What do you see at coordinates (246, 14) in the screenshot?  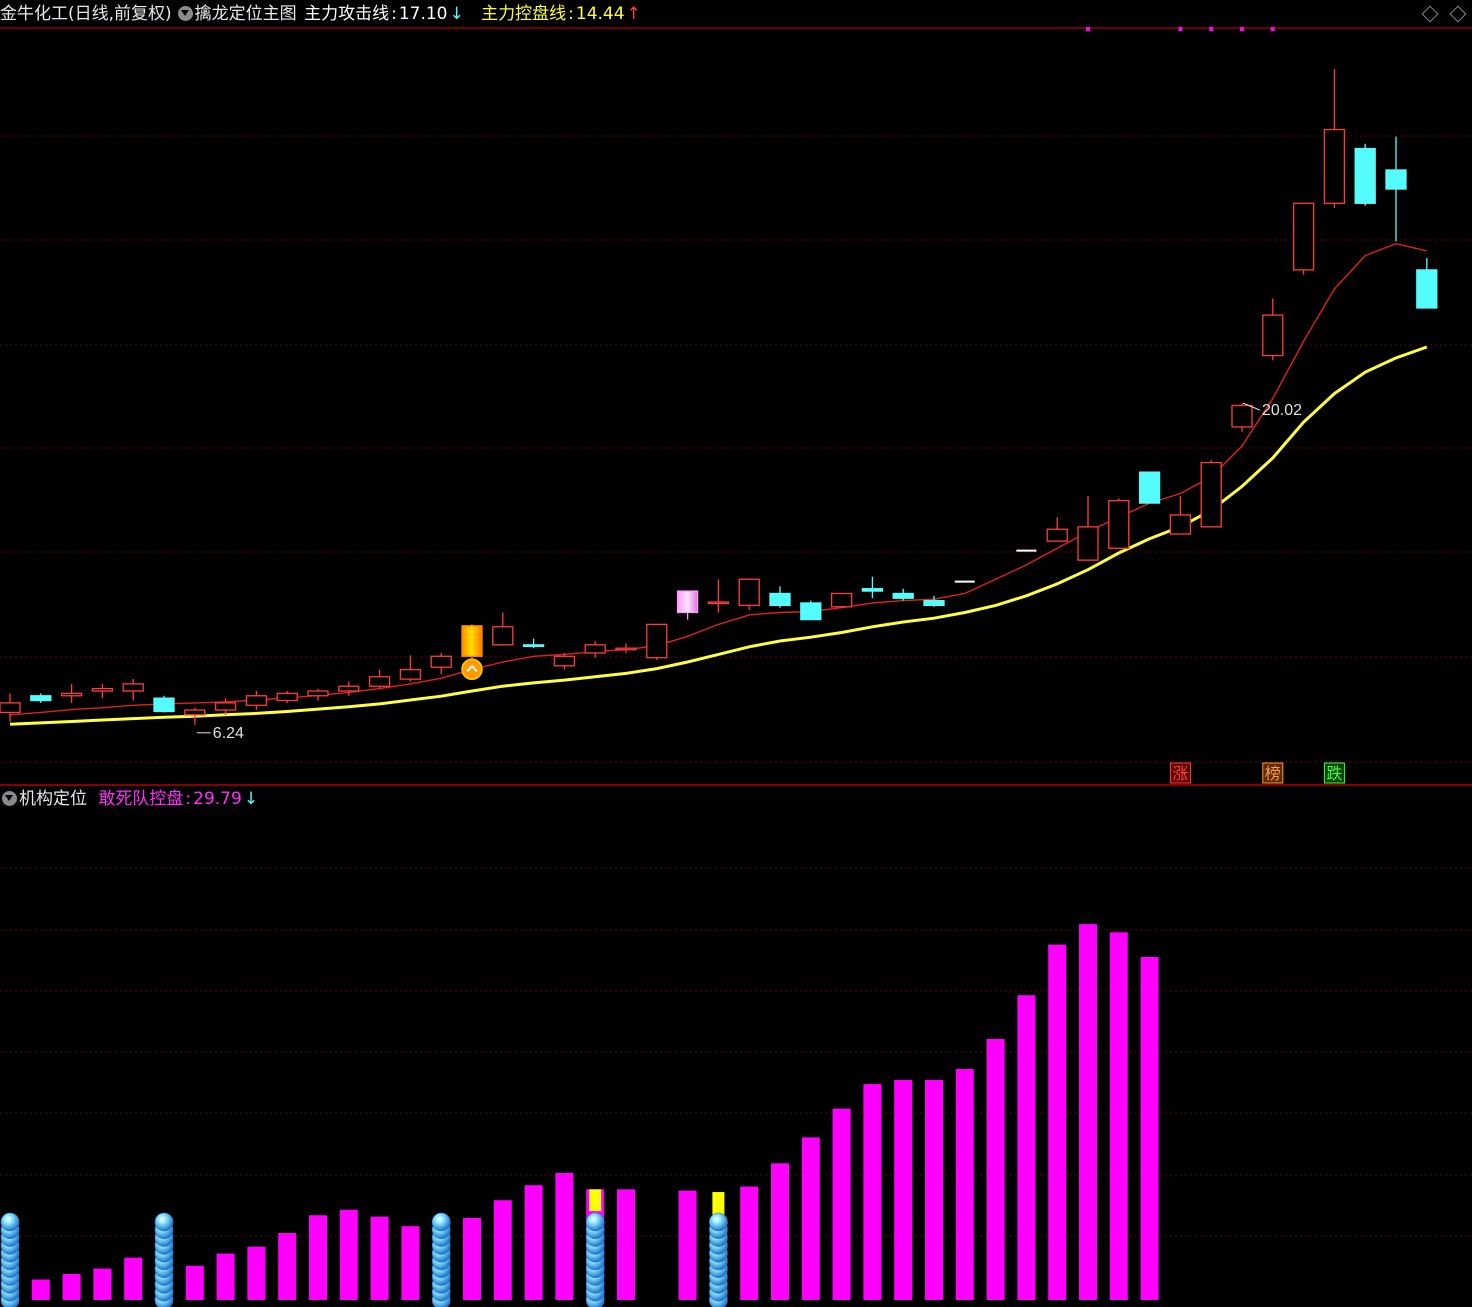 I see `main-indicator-name: 擒龙定位主图` at bounding box center [246, 14].